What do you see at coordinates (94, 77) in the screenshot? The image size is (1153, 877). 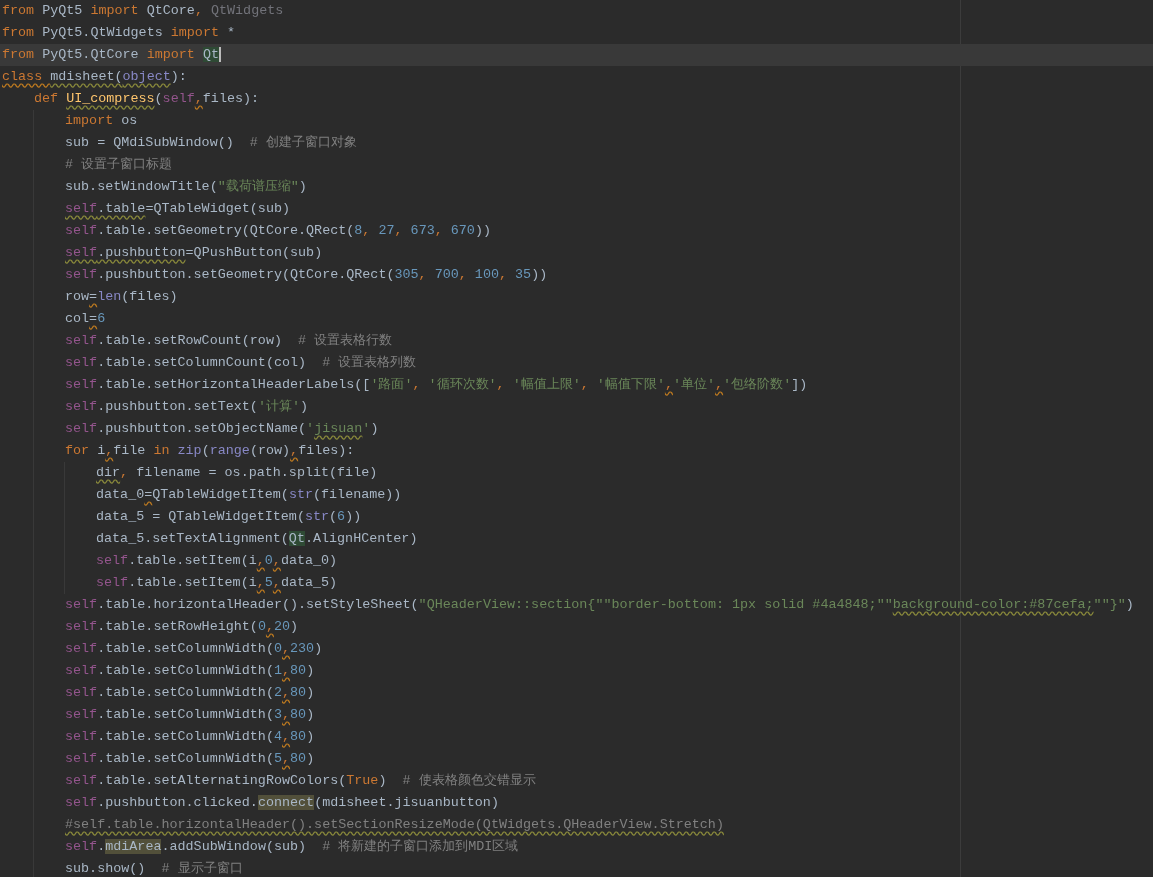 I see `code-line: class mdisheet(object):` at bounding box center [94, 77].